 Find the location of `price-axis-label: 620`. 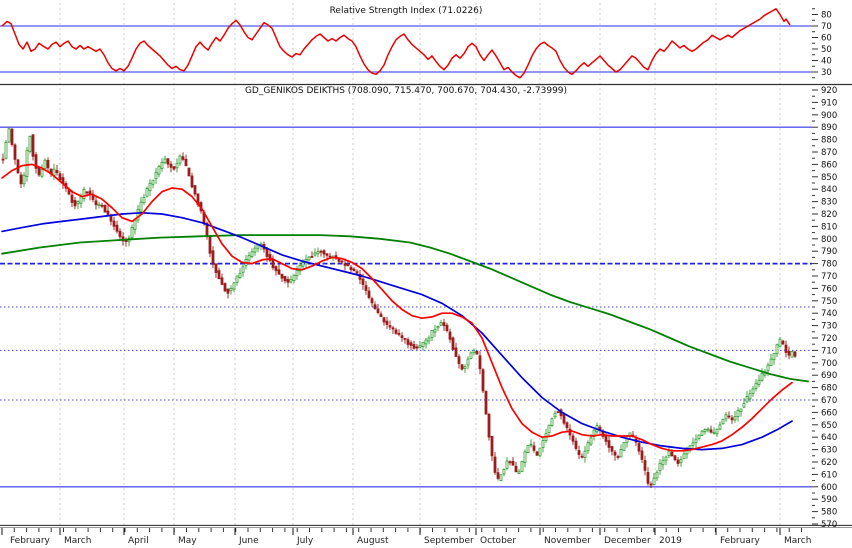

price-axis-label: 620 is located at coordinates (829, 463).